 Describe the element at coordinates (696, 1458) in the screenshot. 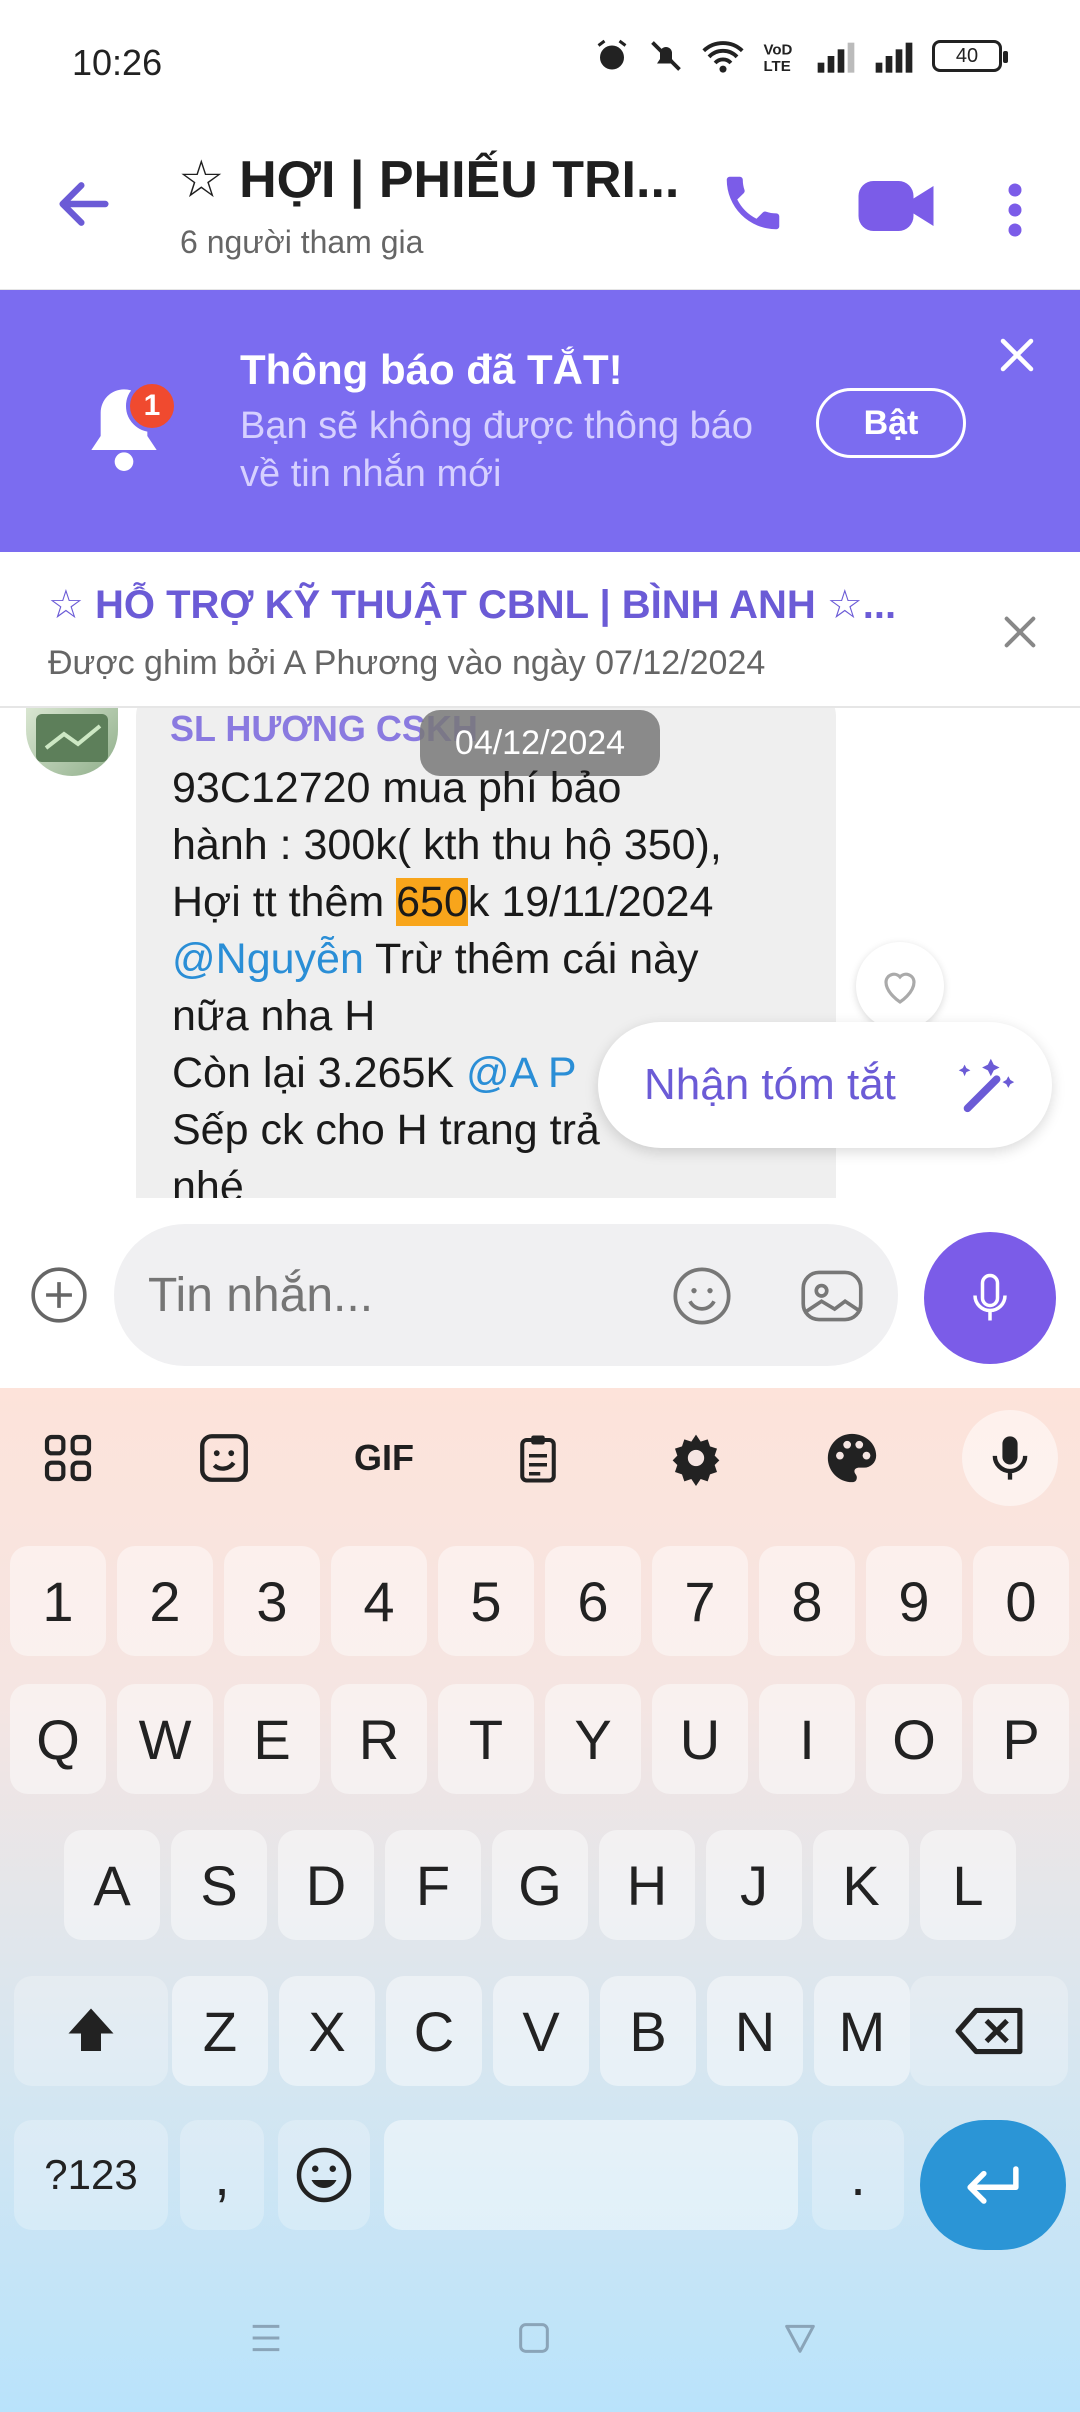

I see `settings-gear-icon` at that location.